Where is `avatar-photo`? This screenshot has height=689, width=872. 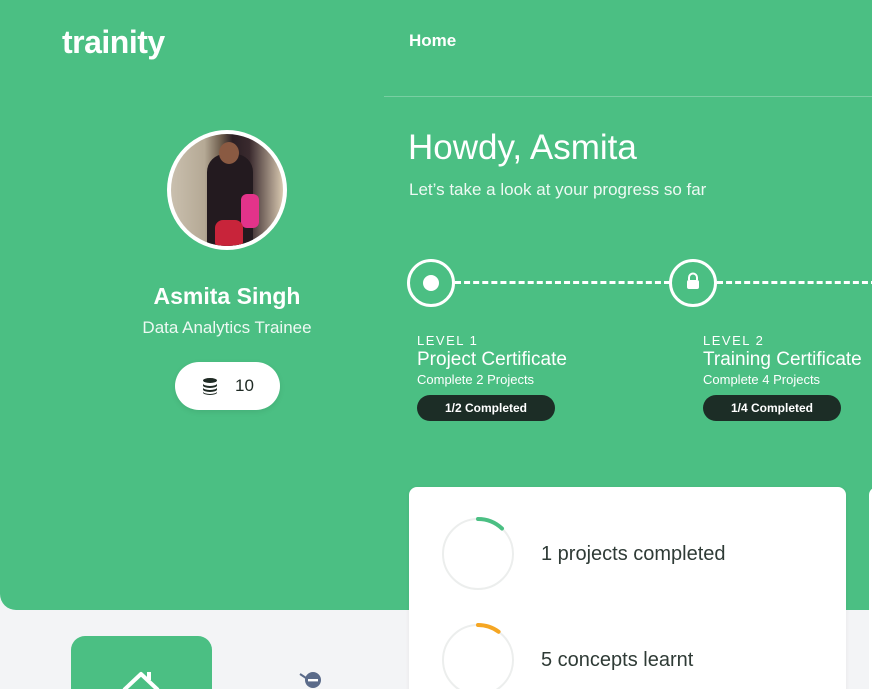 avatar-photo is located at coordinates (227, 190).